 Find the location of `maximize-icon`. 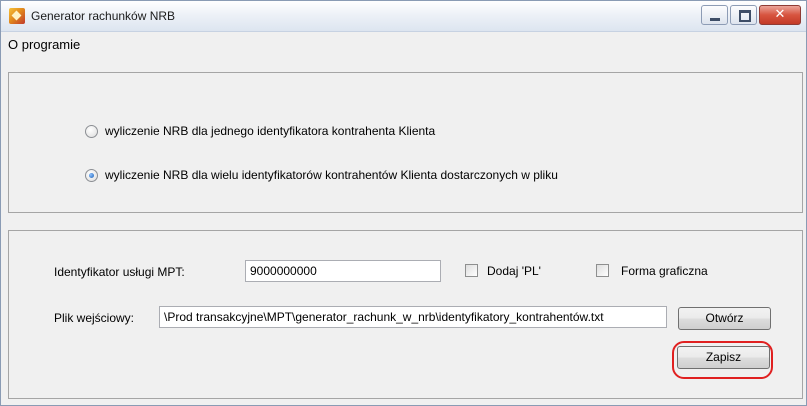

maximize-icon is located at coordinates (745, 16).